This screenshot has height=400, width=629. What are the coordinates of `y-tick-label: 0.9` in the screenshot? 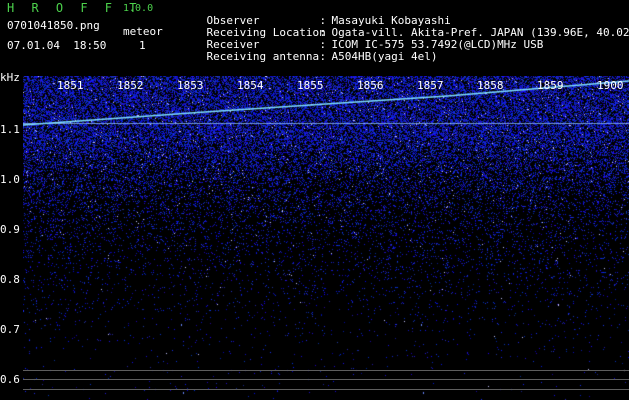 It's located at (10, 229).